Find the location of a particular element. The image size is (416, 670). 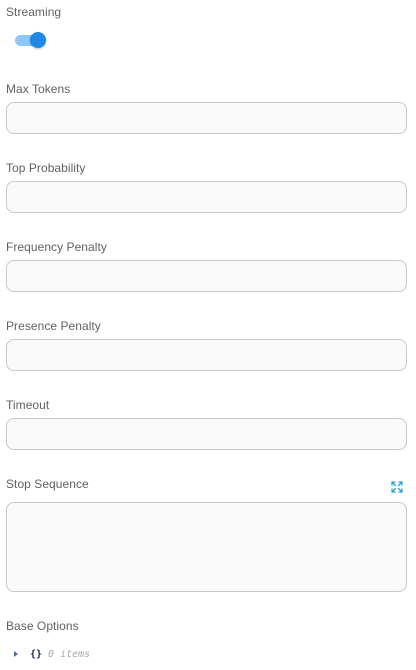

max-tokens-field is located at coordinates (206, 118).